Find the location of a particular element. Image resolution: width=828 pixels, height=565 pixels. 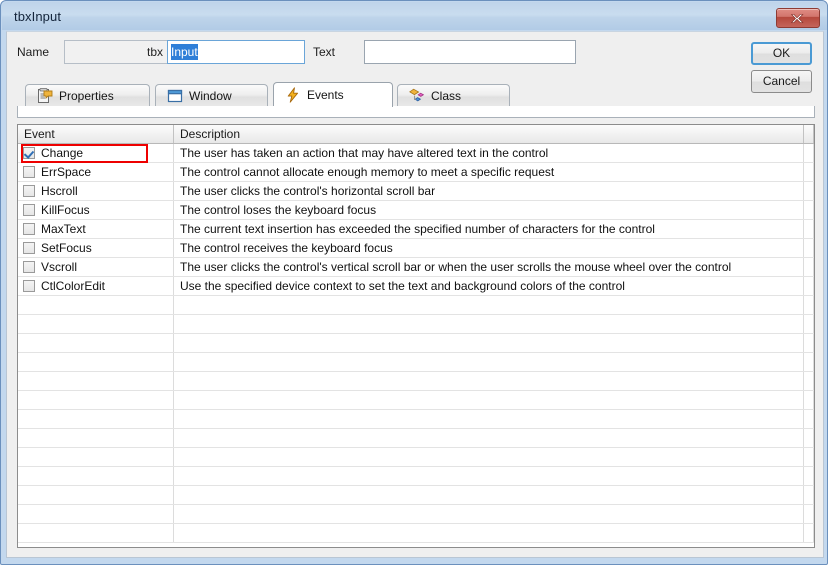

tab-events-label: Events is located at coordinates (325, 95).